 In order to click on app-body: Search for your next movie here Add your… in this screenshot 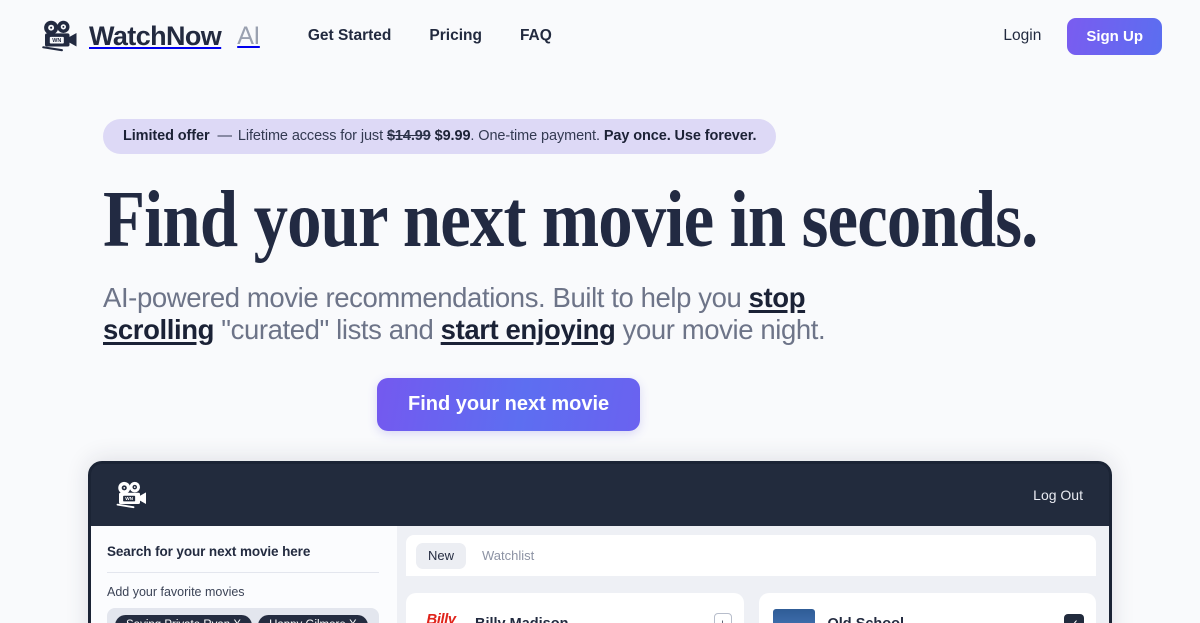, I will do `click(600, 574)`.